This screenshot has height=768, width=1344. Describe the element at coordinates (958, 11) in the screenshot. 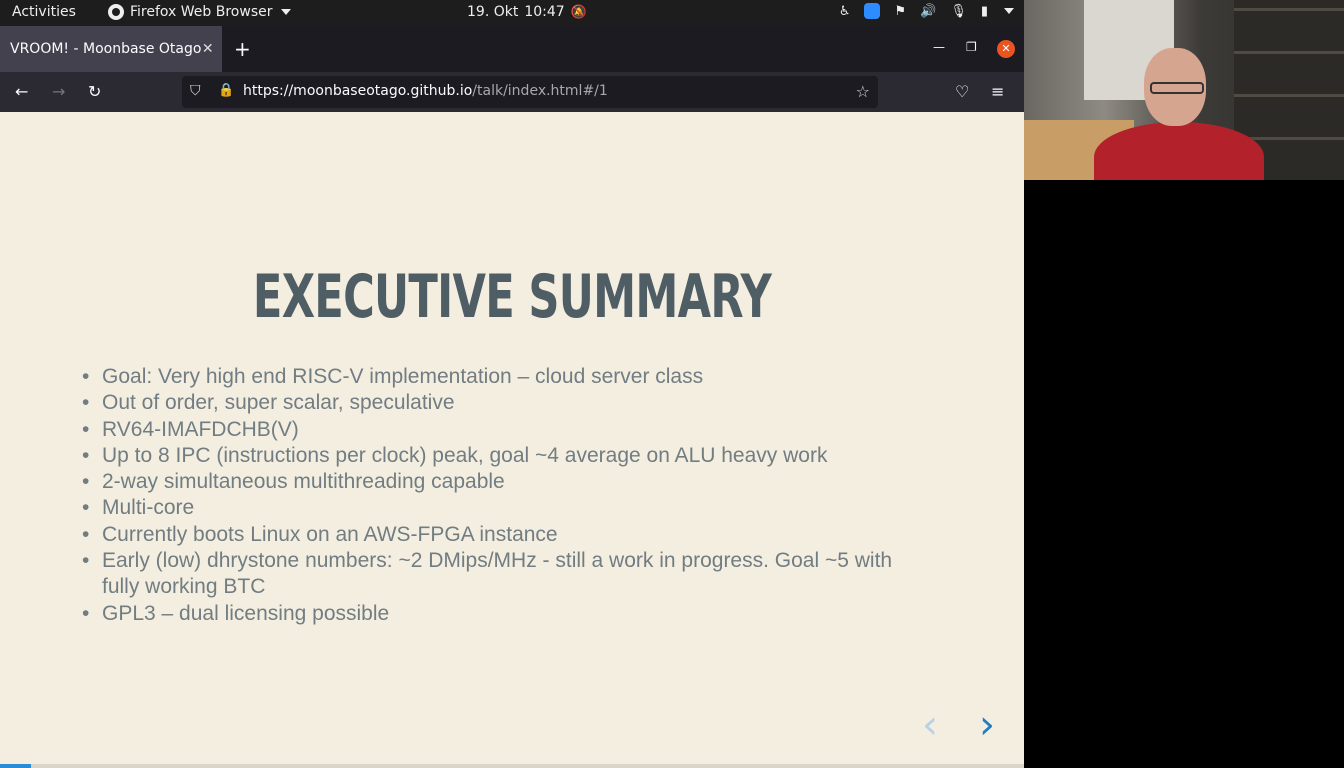

I see `mic-icon: 🎙` at that location.